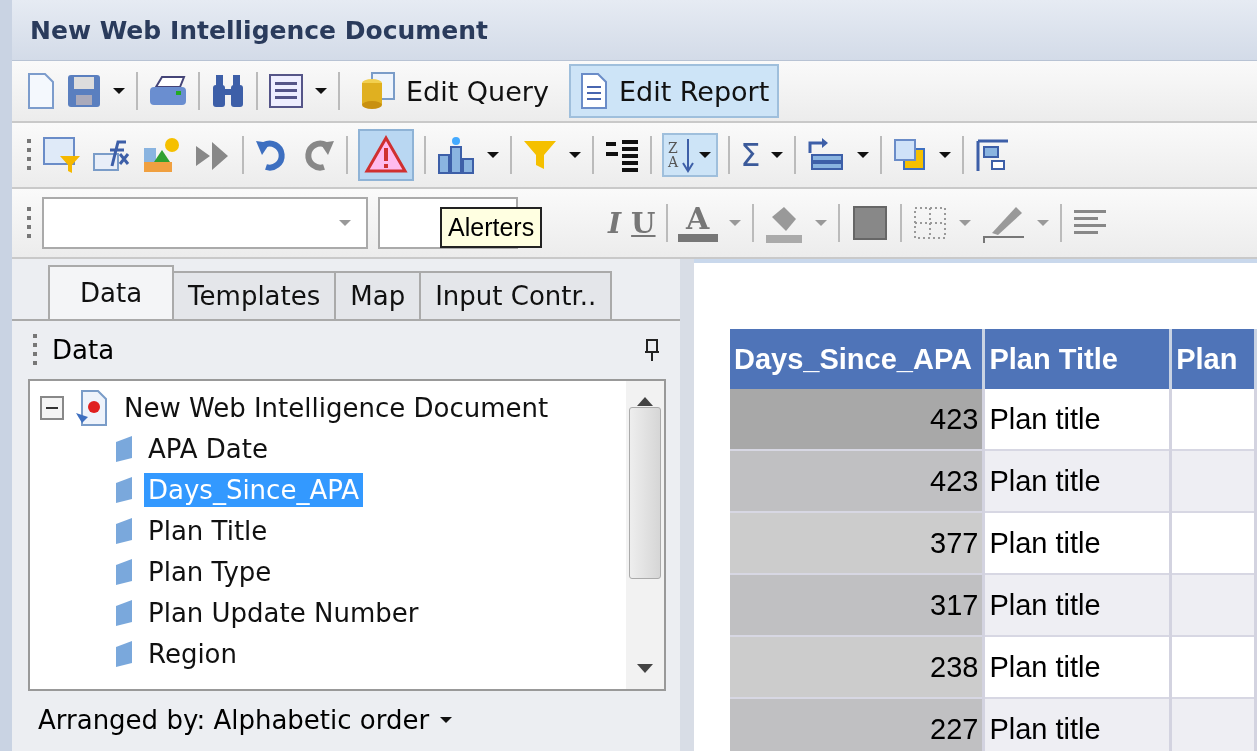 This screenshot has height=751, width=1257. Describe the element at coordinates (491, 227) in the screenshot. I see `tooltip: Alerters` at that location.